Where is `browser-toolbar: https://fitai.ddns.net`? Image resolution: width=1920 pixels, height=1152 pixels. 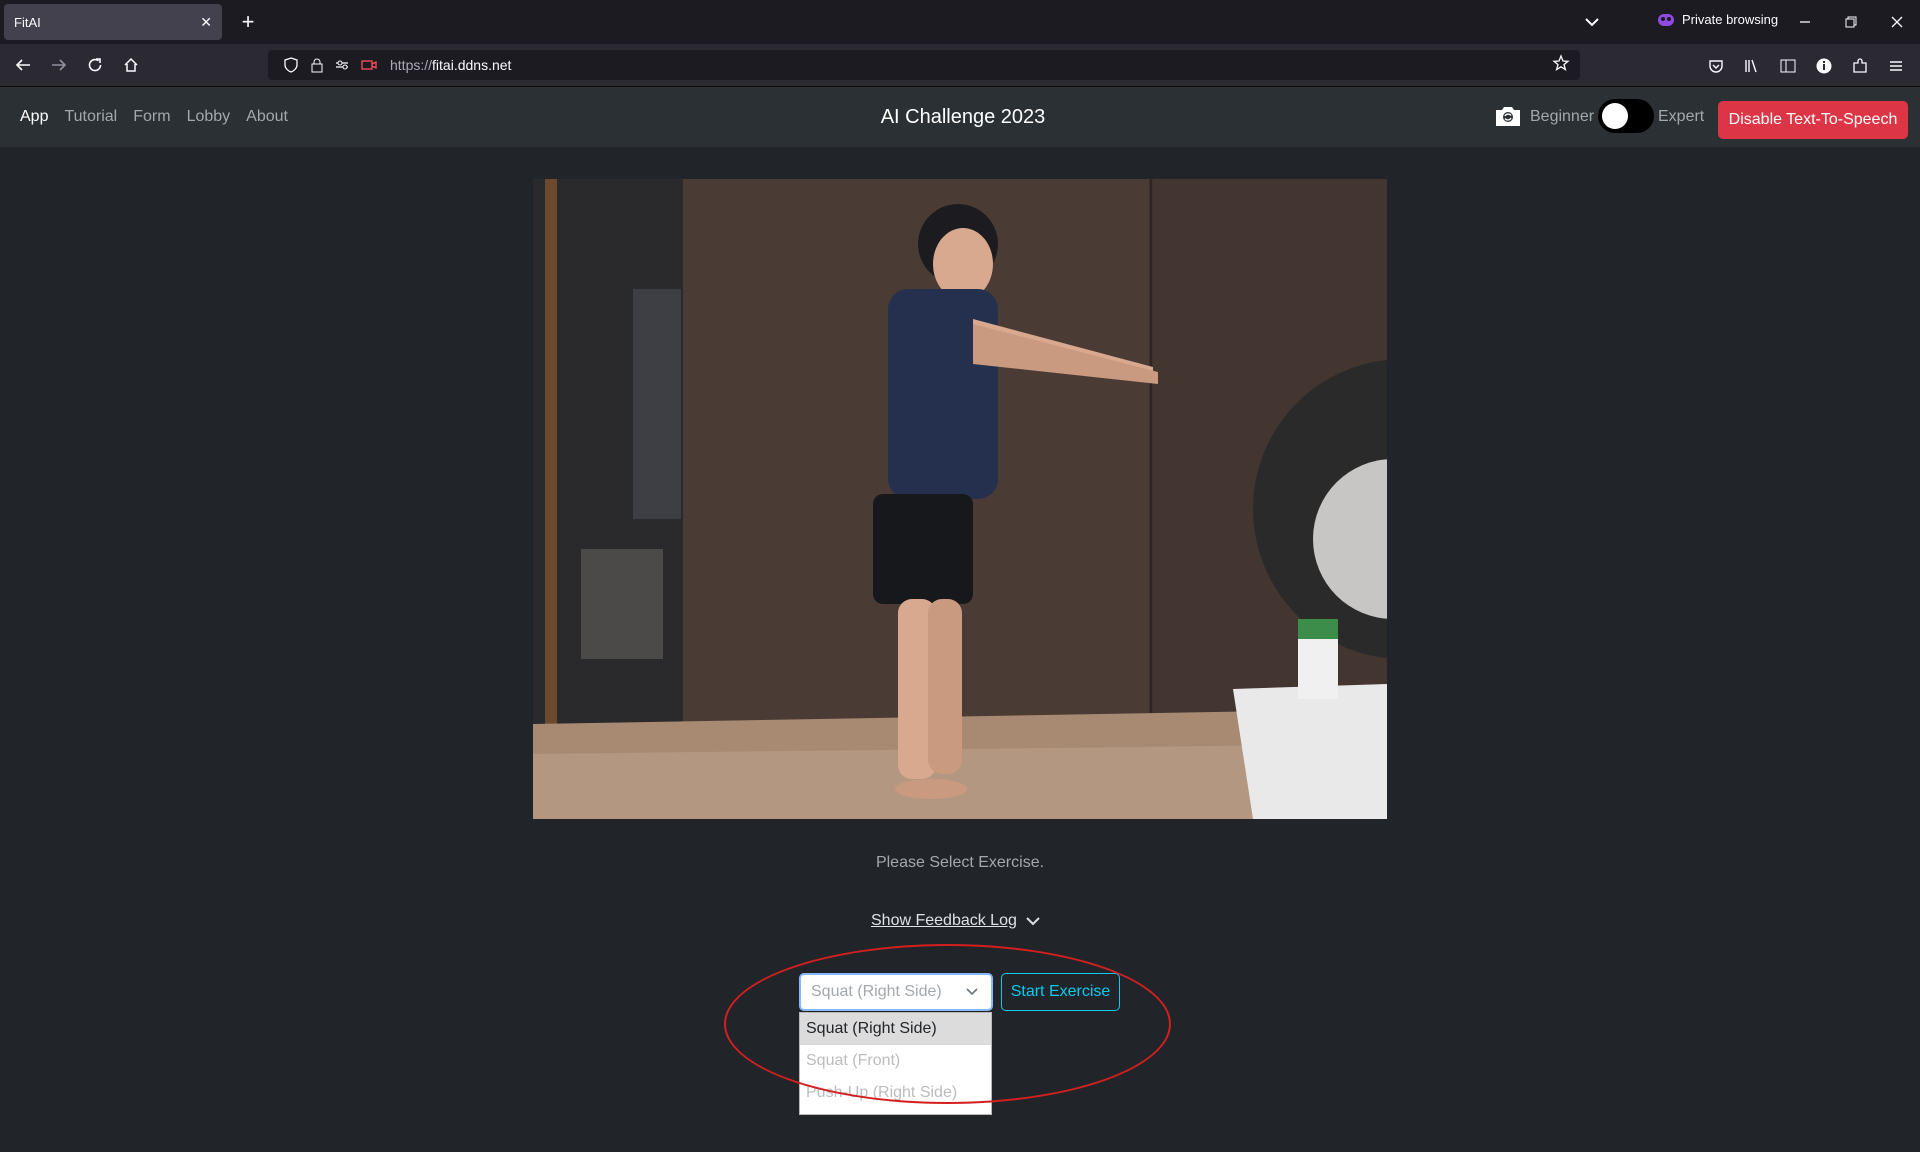 browser-toolbar: https://fitai.ddns.net is located at coordinates (960, 65).